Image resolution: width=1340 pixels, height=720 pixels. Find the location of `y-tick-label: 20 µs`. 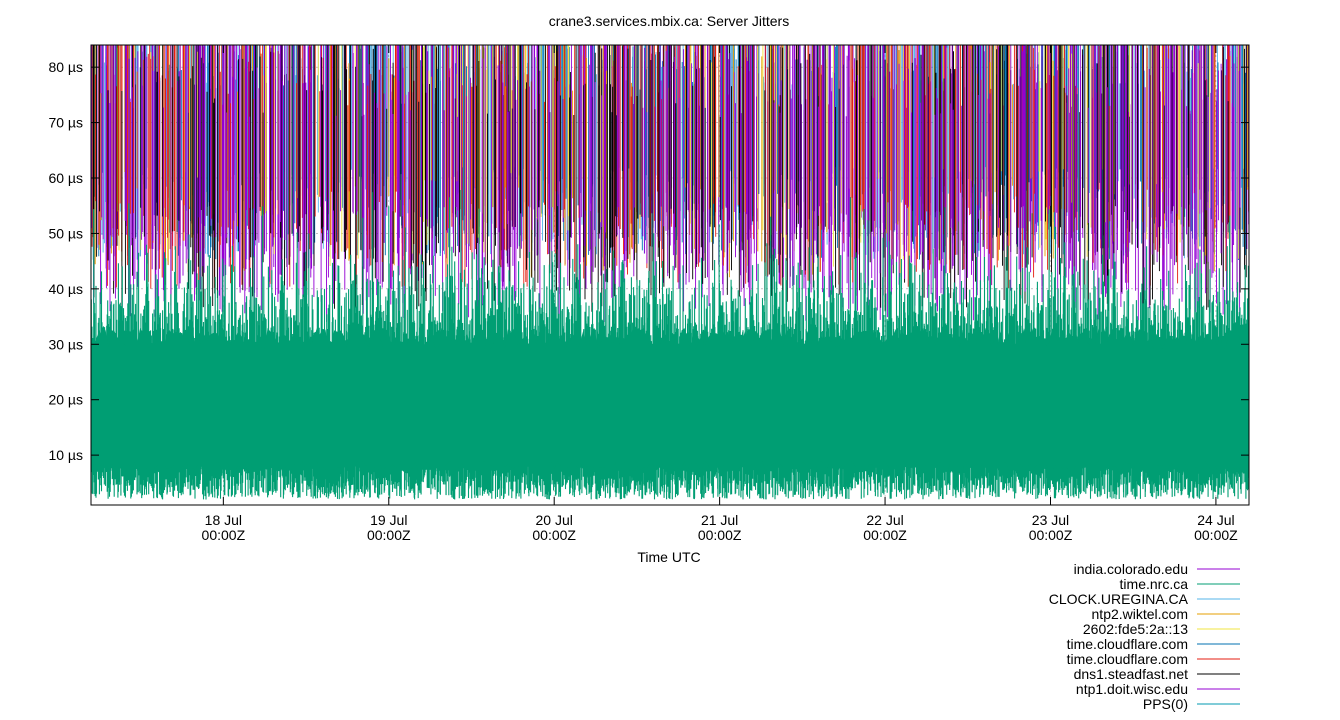

y-tick-label: 20 µs is located at coordinates (65, 400).